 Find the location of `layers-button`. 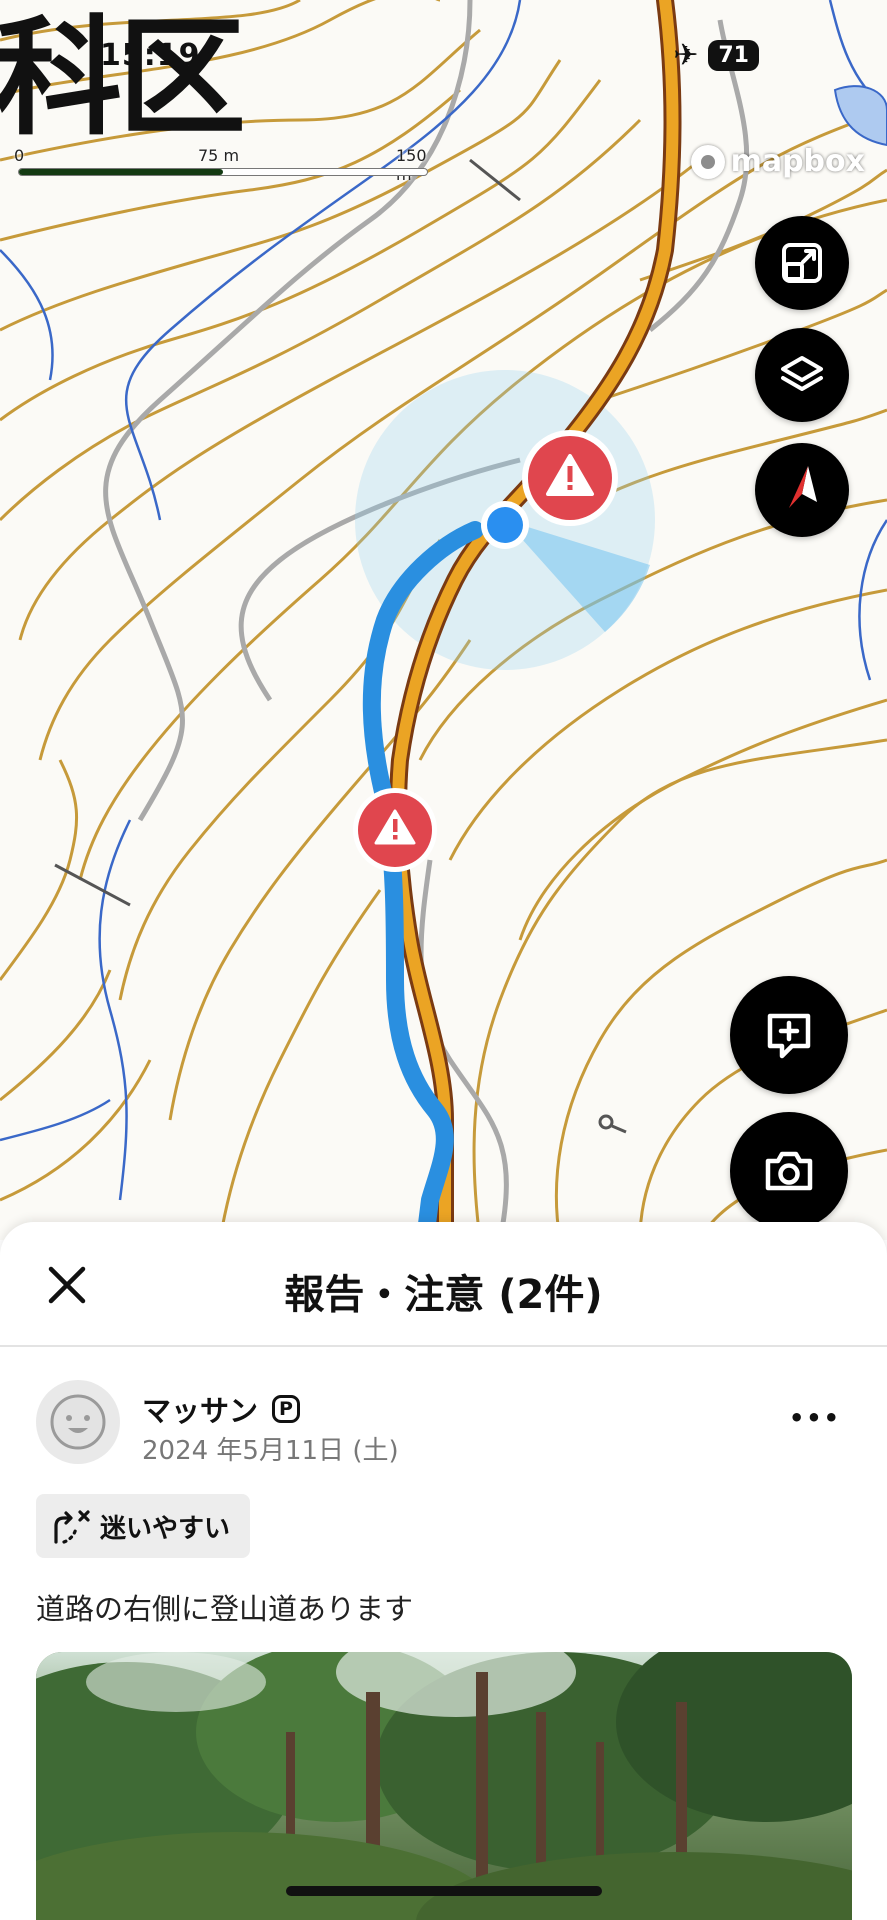

layers-button is located at coordinates (802, 375).